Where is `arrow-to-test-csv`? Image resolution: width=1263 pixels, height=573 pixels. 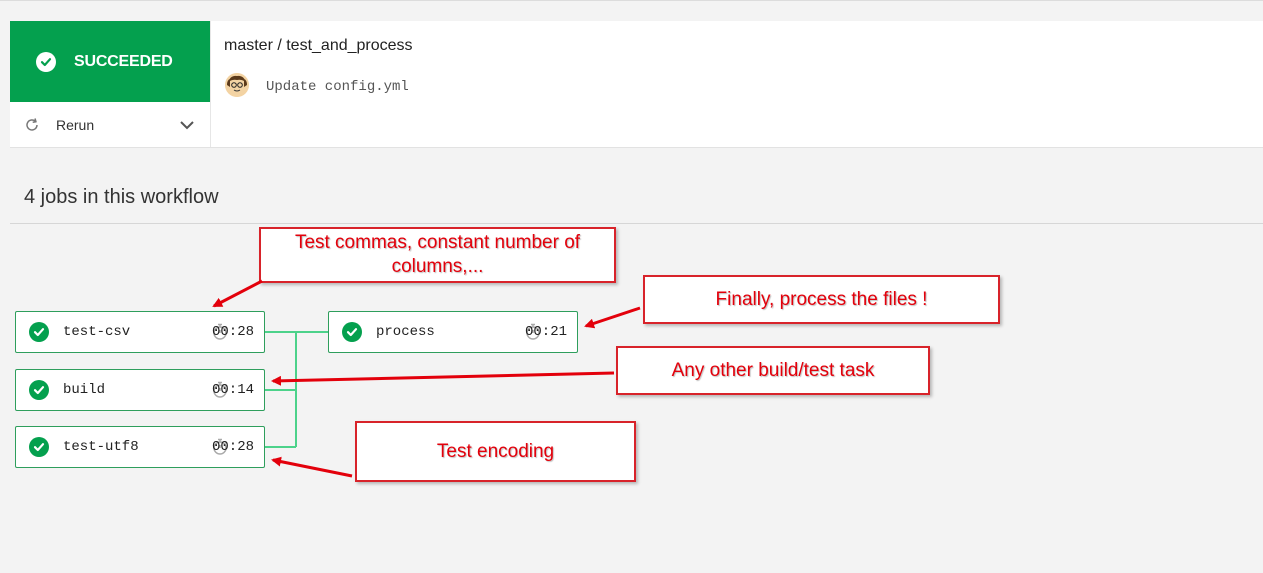 arrow-to-test-csv is located at coordinates (237, 293).